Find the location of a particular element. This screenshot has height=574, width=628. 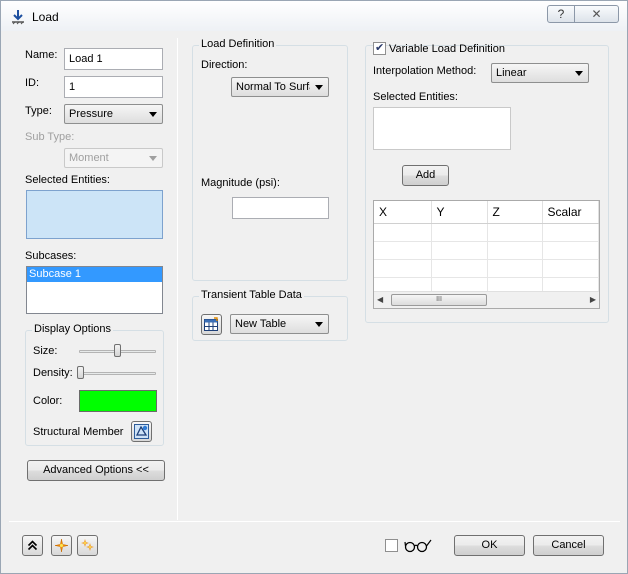

title-bar: Load ? ✕ is located at coordinates (314, 16).